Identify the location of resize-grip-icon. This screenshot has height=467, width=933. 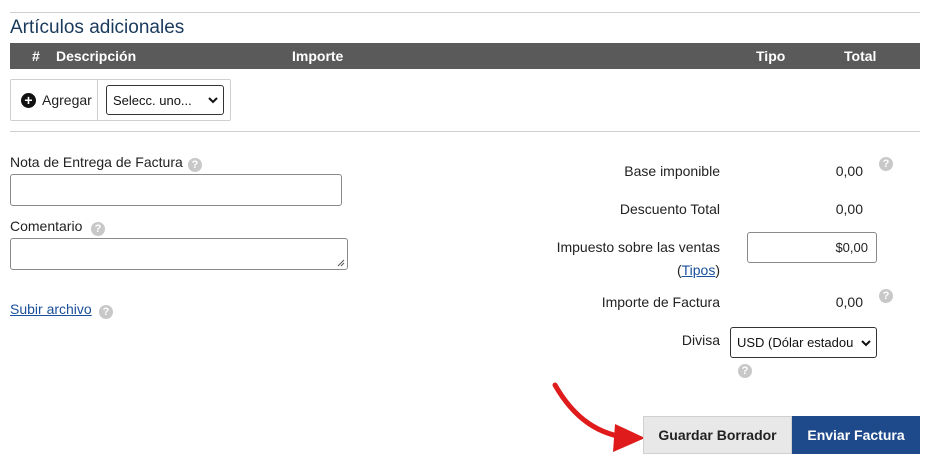
(341, 263).